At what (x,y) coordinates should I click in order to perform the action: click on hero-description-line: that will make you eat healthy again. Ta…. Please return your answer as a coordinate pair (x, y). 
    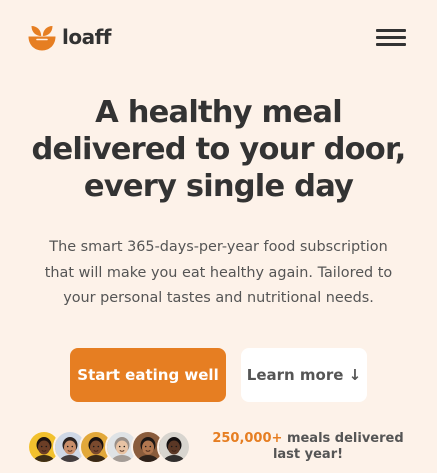
    Looking at the image, I should click on (218, 272).